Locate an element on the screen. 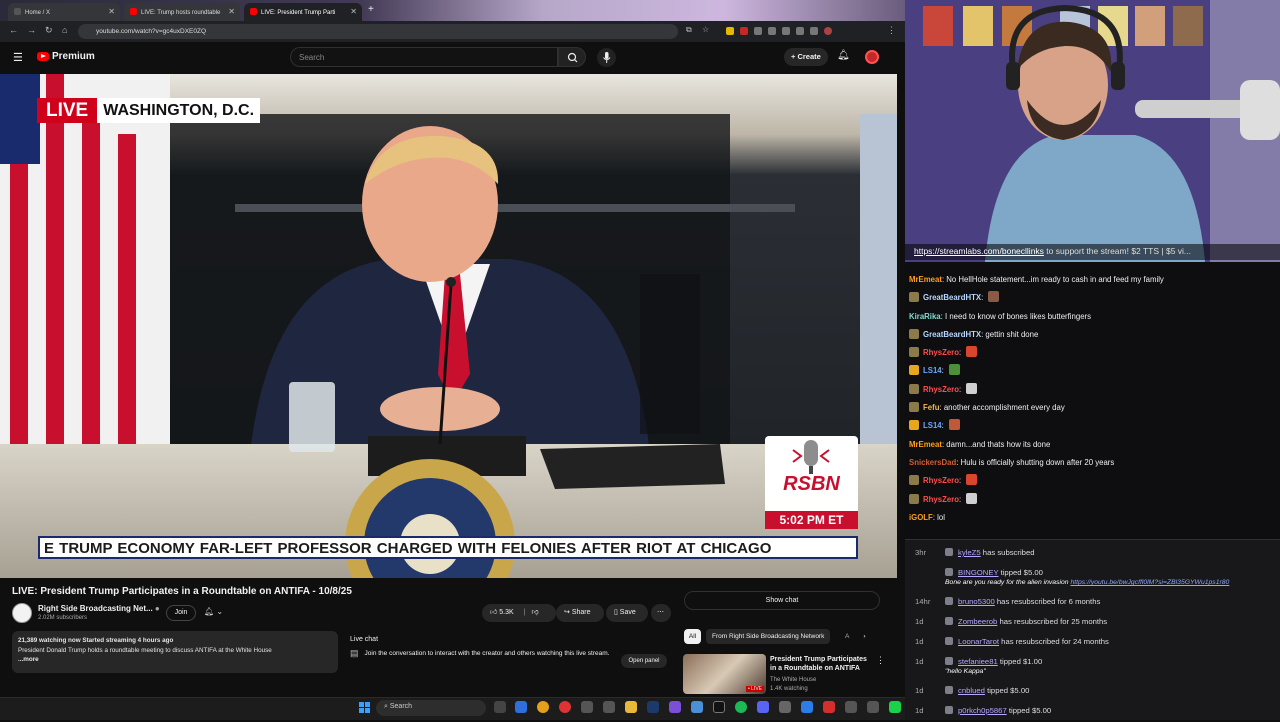  bookmark-star-icon: ☆ is located at coordinates (705, 29).